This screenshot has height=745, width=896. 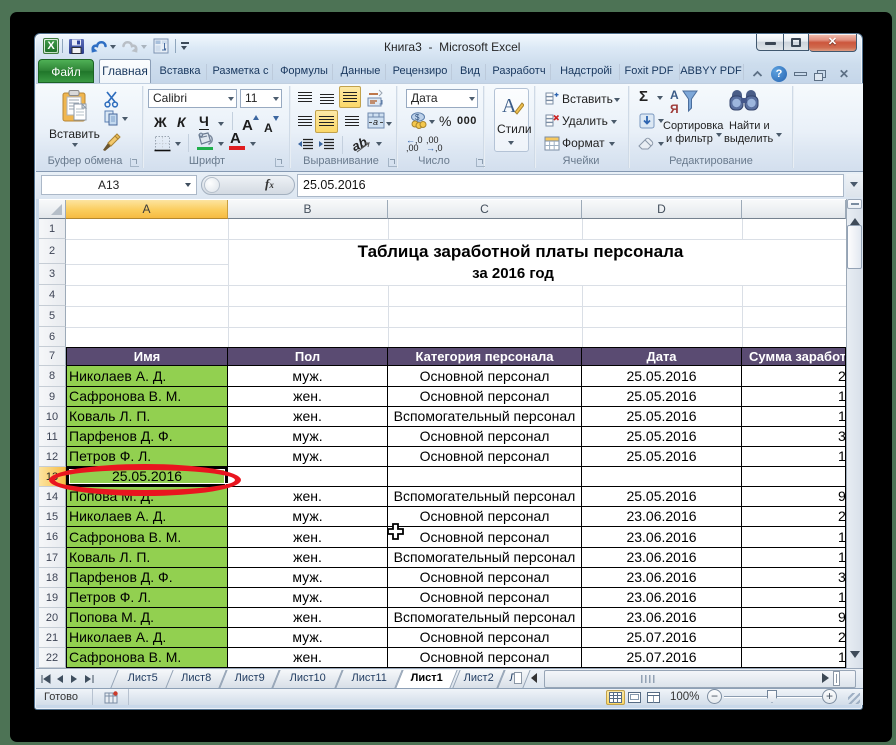 What do you see at coordinates (375, 122) in the screenshot?
I see `svg-text: a` at bounding box center [375, 122].